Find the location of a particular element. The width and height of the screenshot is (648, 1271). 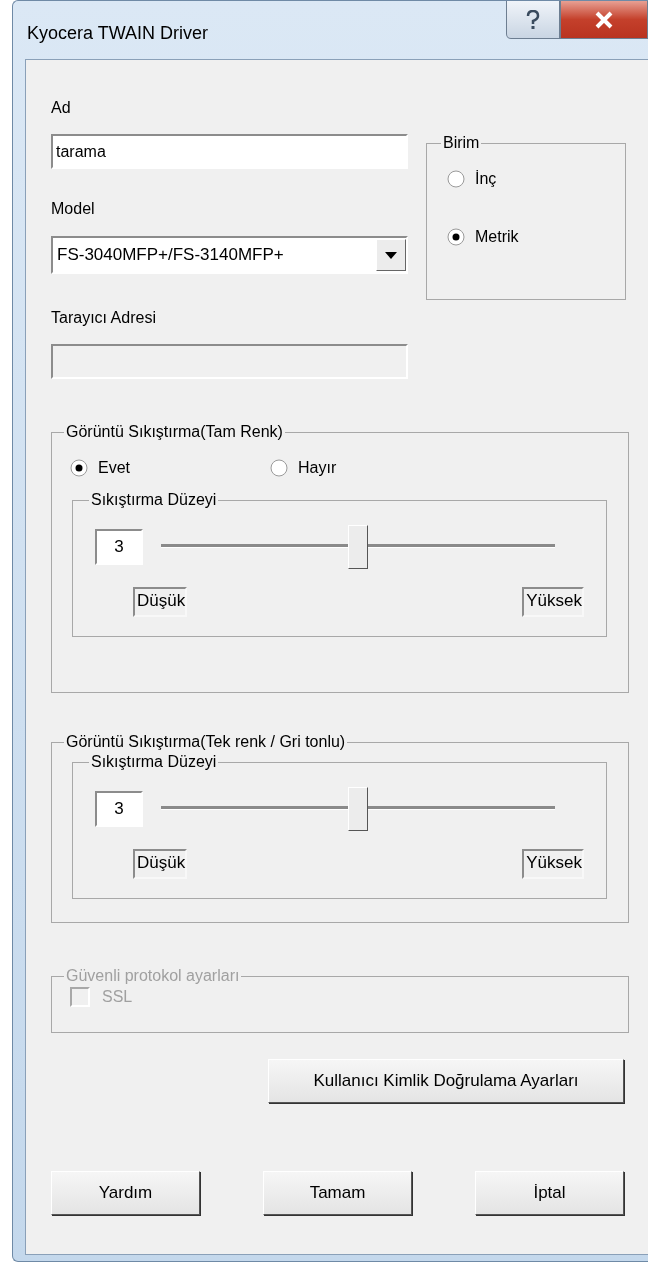

window-title: Kyocera TWAIN Driver is located at coordinates (118, 33).